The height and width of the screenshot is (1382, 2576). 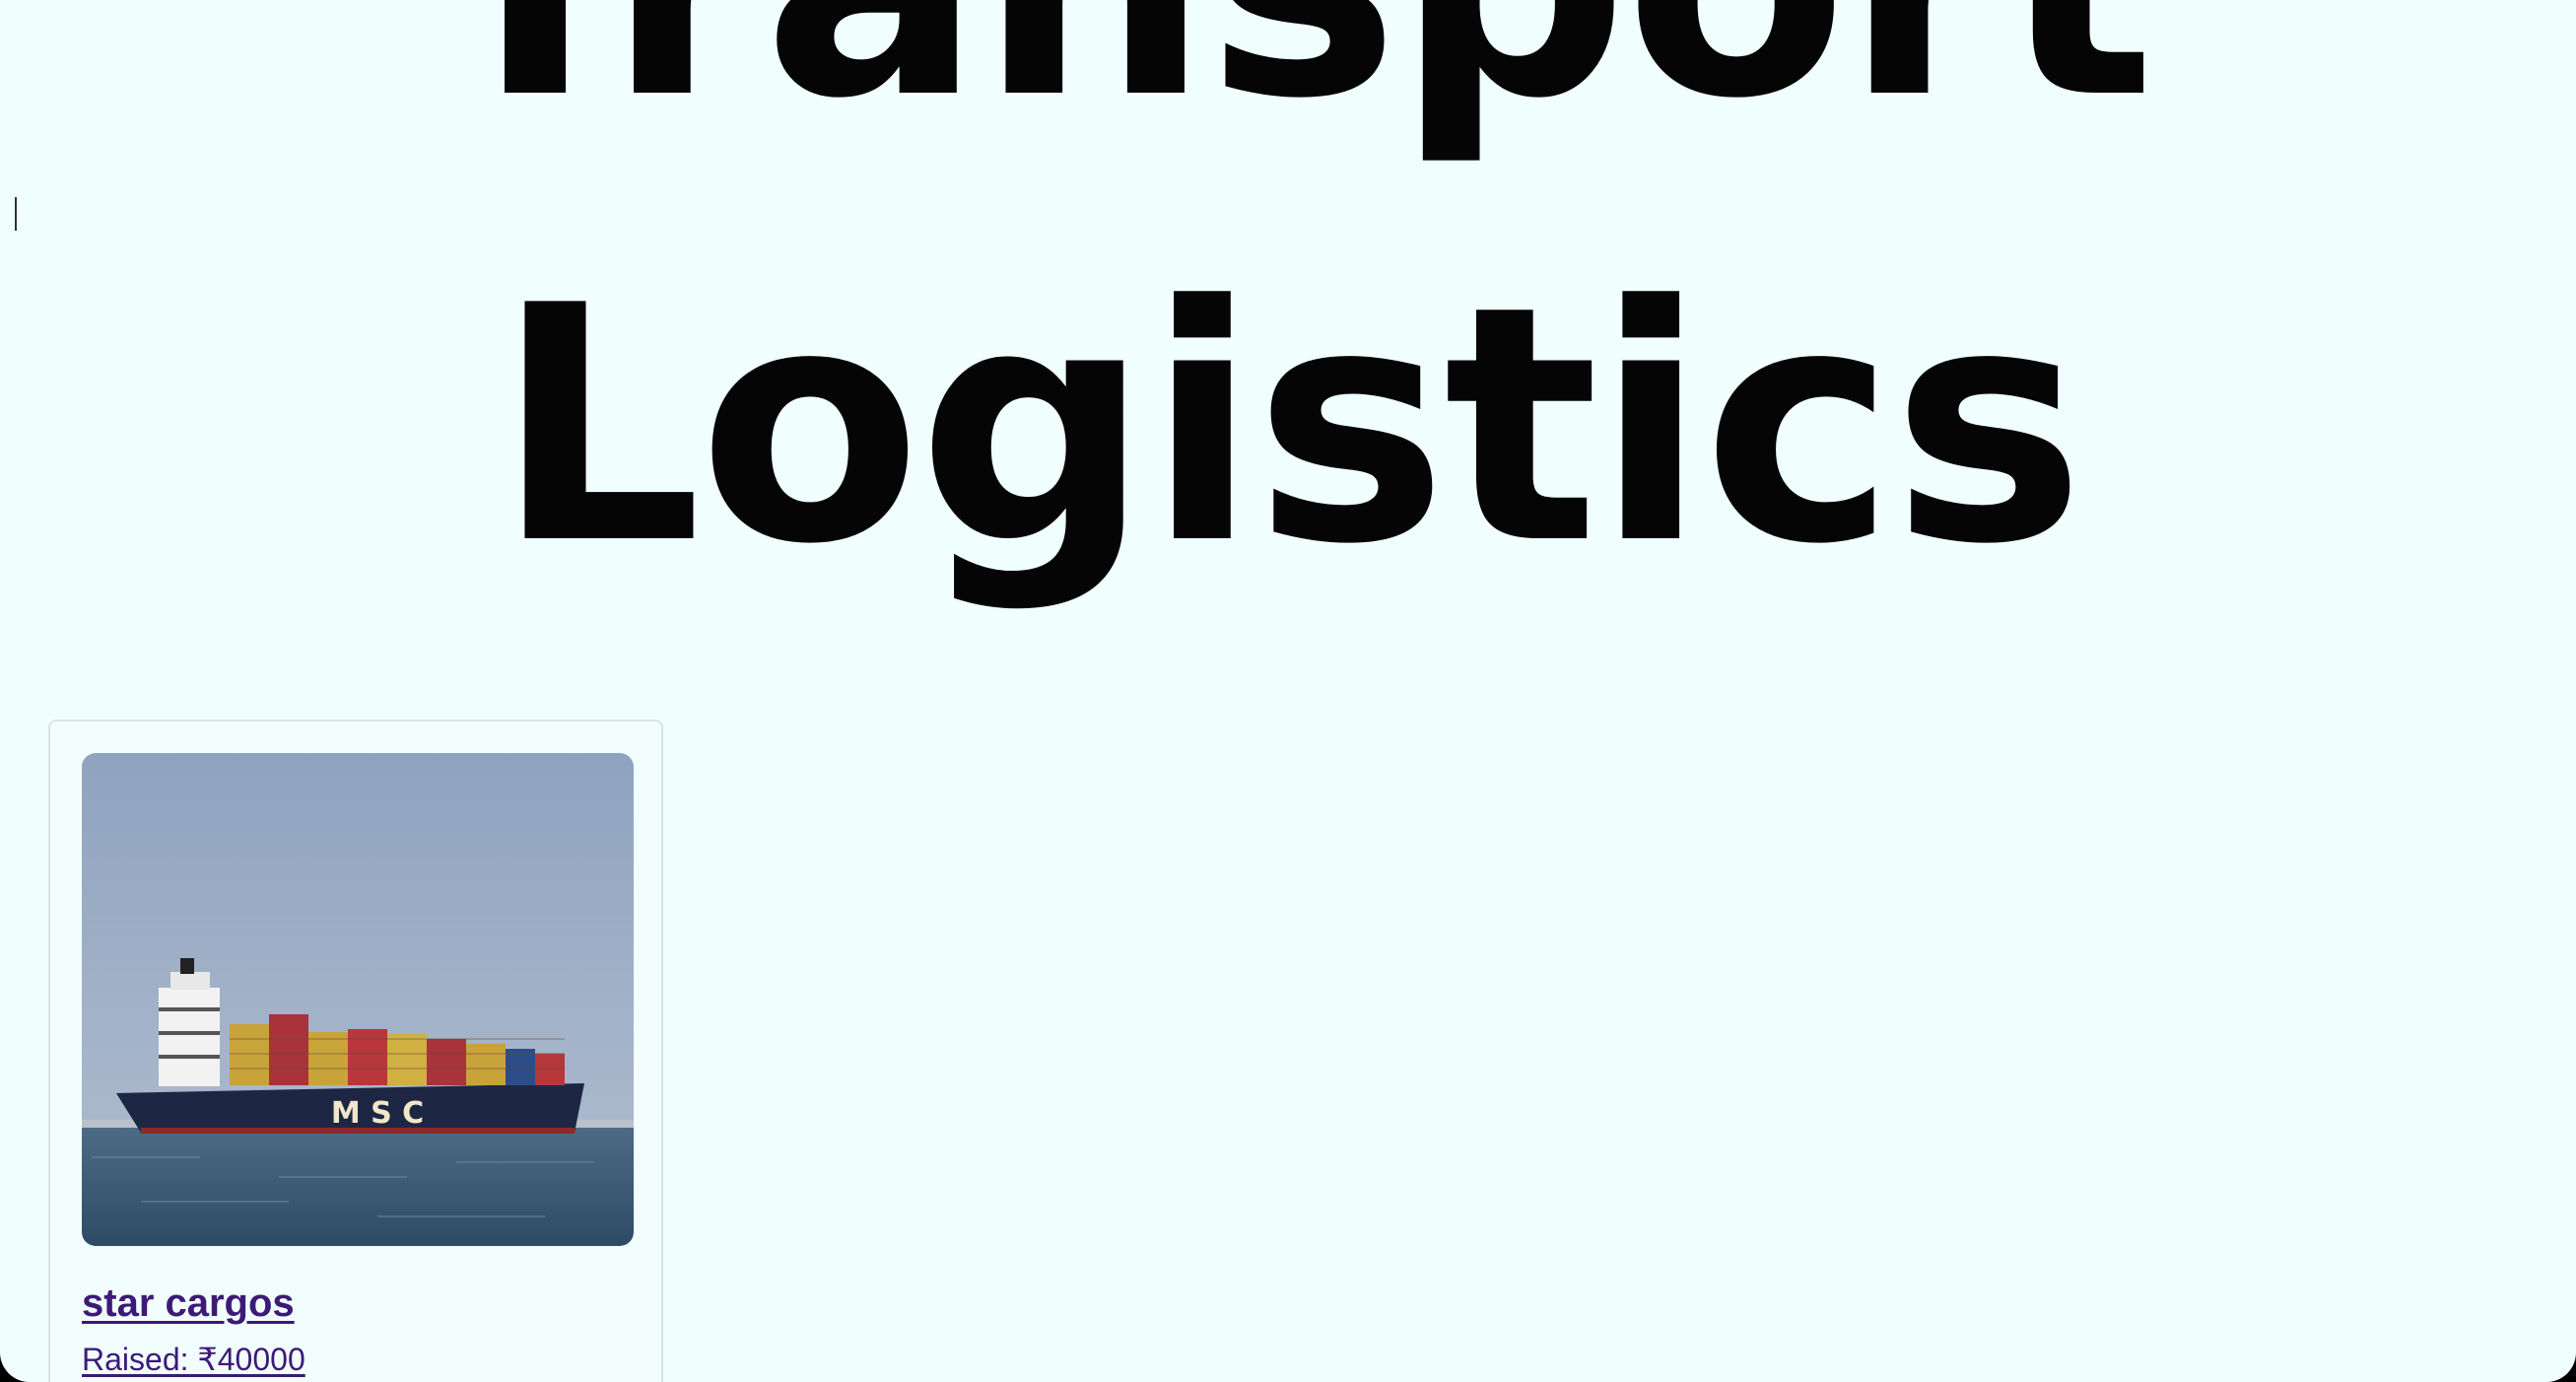 I want to click on container-ship-image: M S C, so click(x=358, y=1000).